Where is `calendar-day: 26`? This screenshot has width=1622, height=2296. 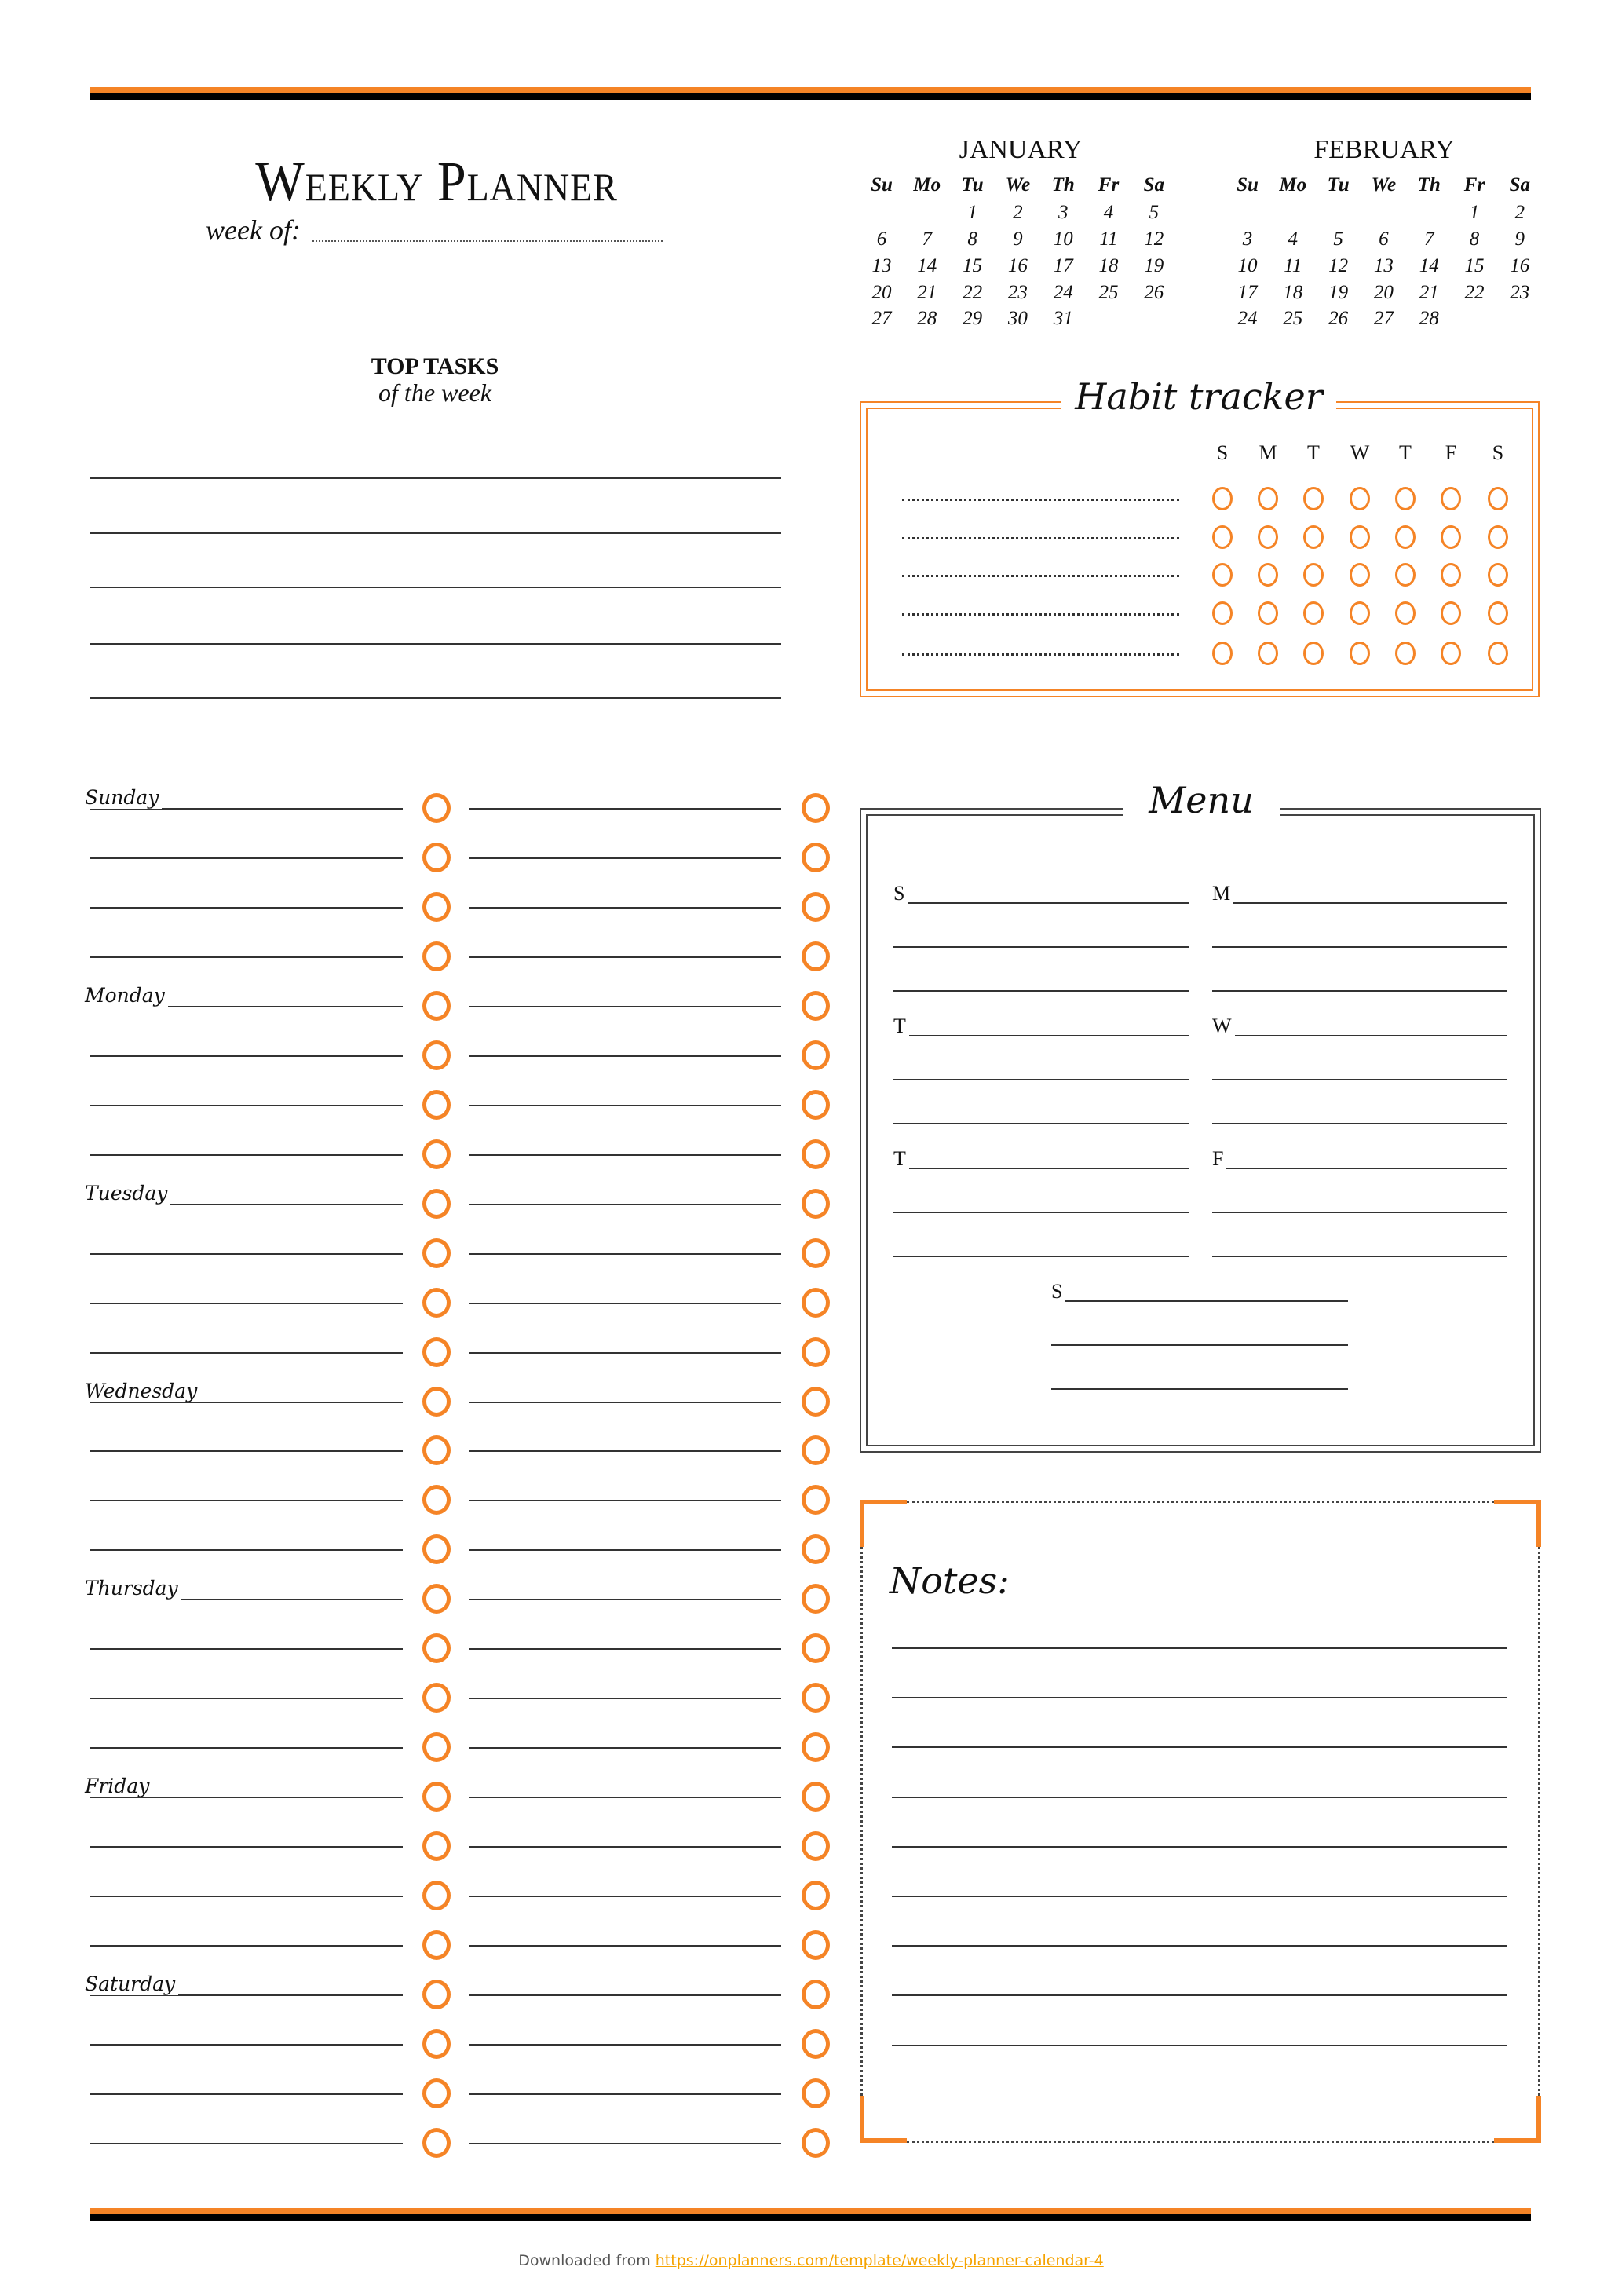
calendar-day: 26 is located at coordinates (1154, 293).